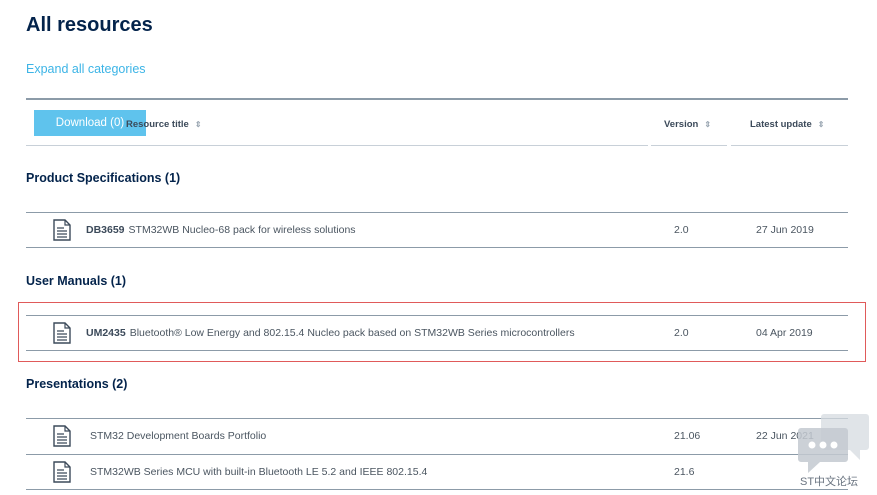  I want to click on column-header-resource-title: Resource title ⇕, so click(164, 124).